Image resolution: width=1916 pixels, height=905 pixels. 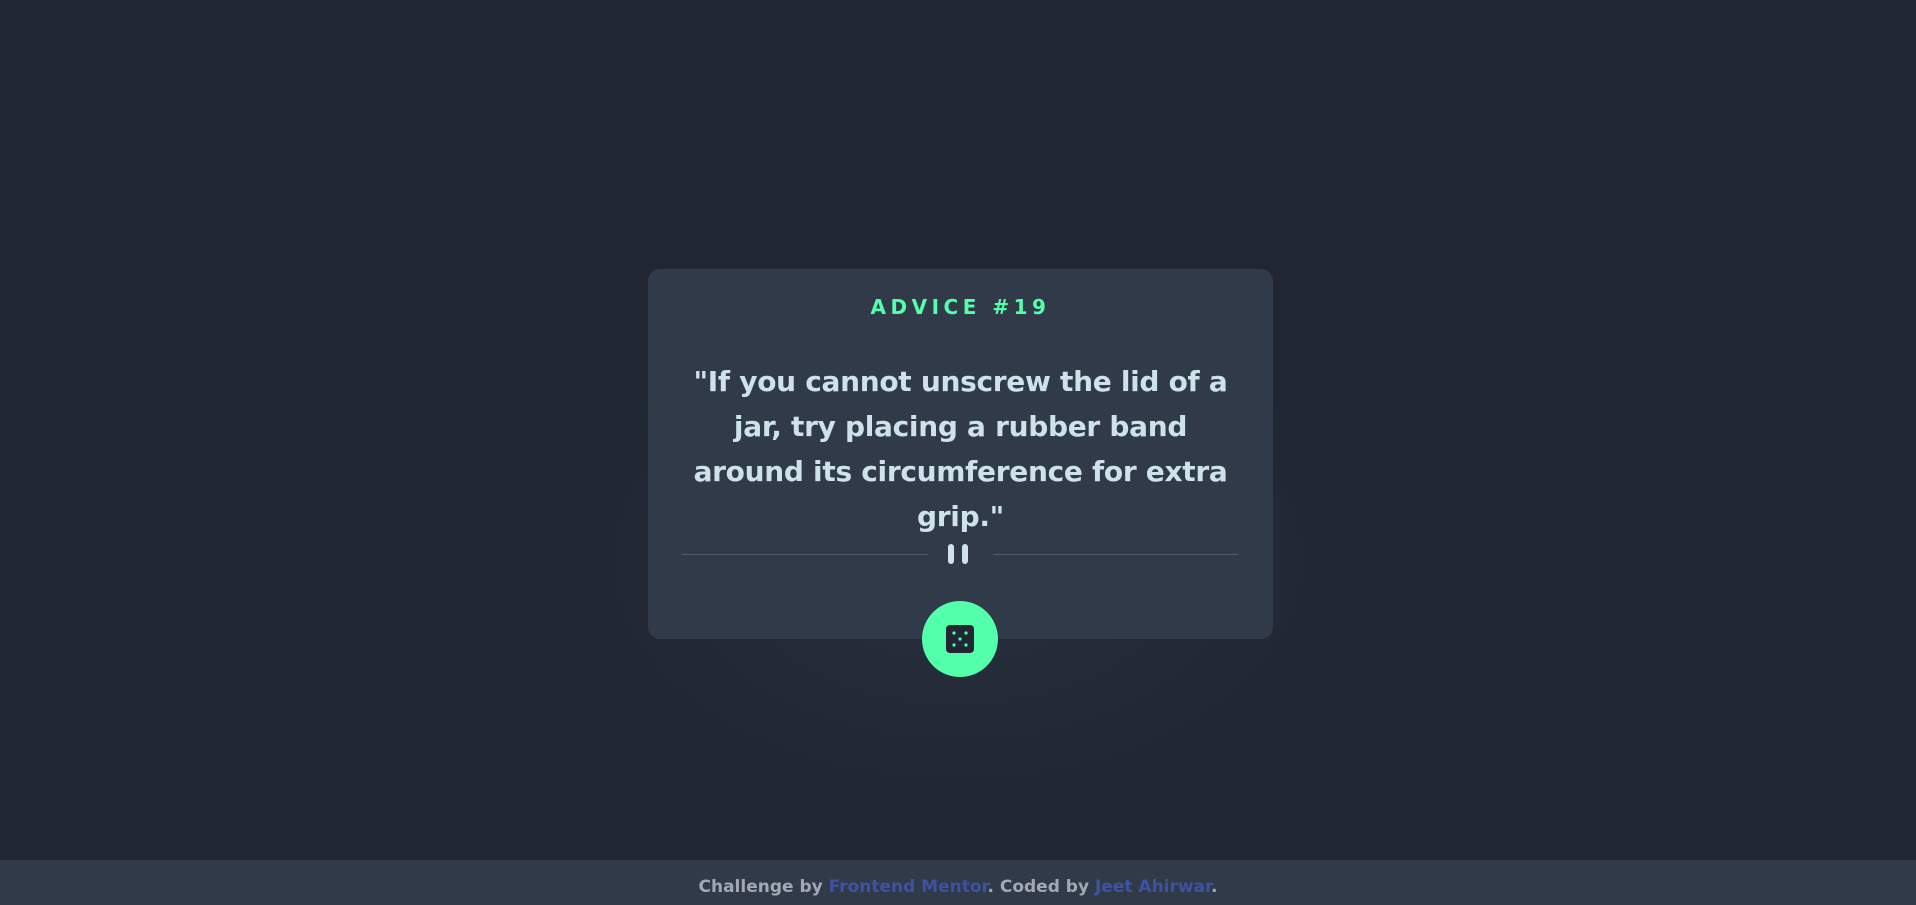 I want to click on footer-middle: . Coded by, so click(x=1041, y=887).